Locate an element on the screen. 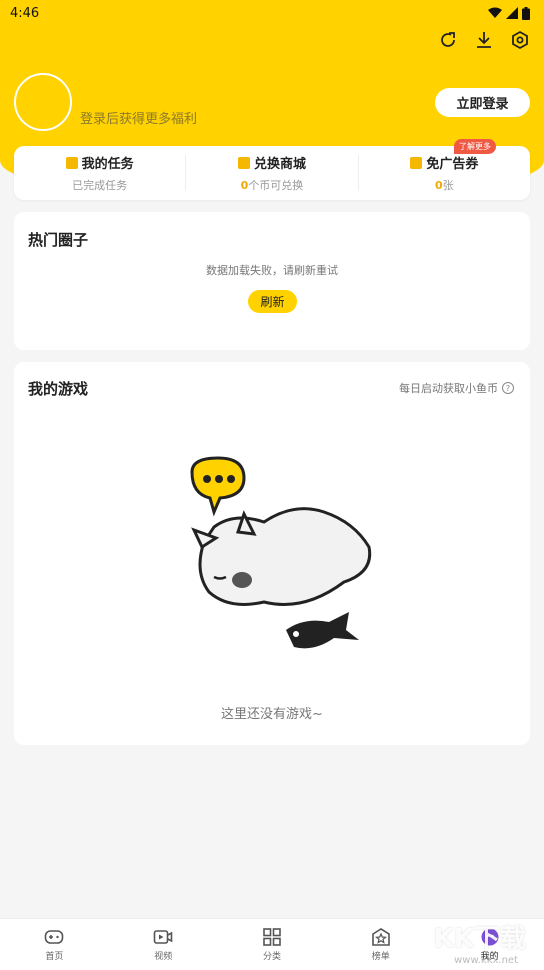 This screenshot has width=544, height=970. gift-icon is located at coordinates (243, 162).